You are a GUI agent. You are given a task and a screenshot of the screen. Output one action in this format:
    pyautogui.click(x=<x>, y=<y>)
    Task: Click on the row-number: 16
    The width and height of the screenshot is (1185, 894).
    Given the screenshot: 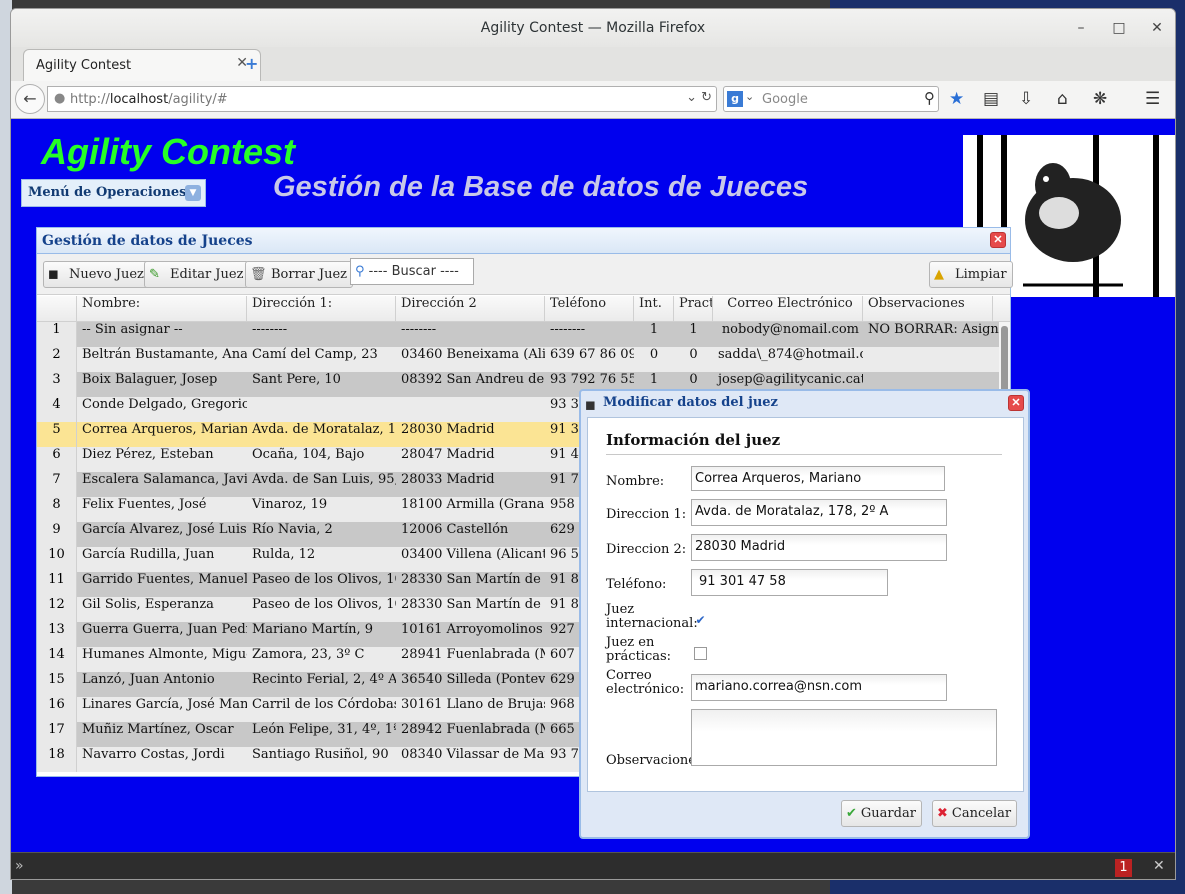 What is the action you would take?
    pyautogui.click(x=57, y=709)
    